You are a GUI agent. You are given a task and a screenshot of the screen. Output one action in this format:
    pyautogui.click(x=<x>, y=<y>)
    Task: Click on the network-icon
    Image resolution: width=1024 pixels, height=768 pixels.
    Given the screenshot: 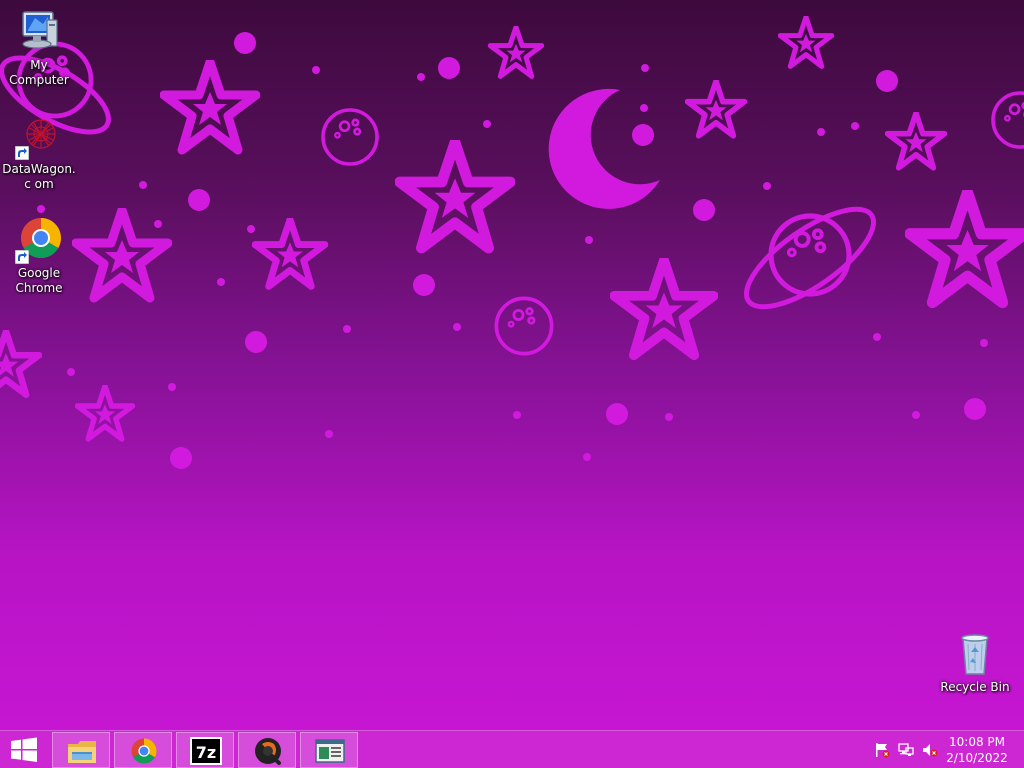 What is the action you would take?
    pyautogui.click(x=906, y=750)
    